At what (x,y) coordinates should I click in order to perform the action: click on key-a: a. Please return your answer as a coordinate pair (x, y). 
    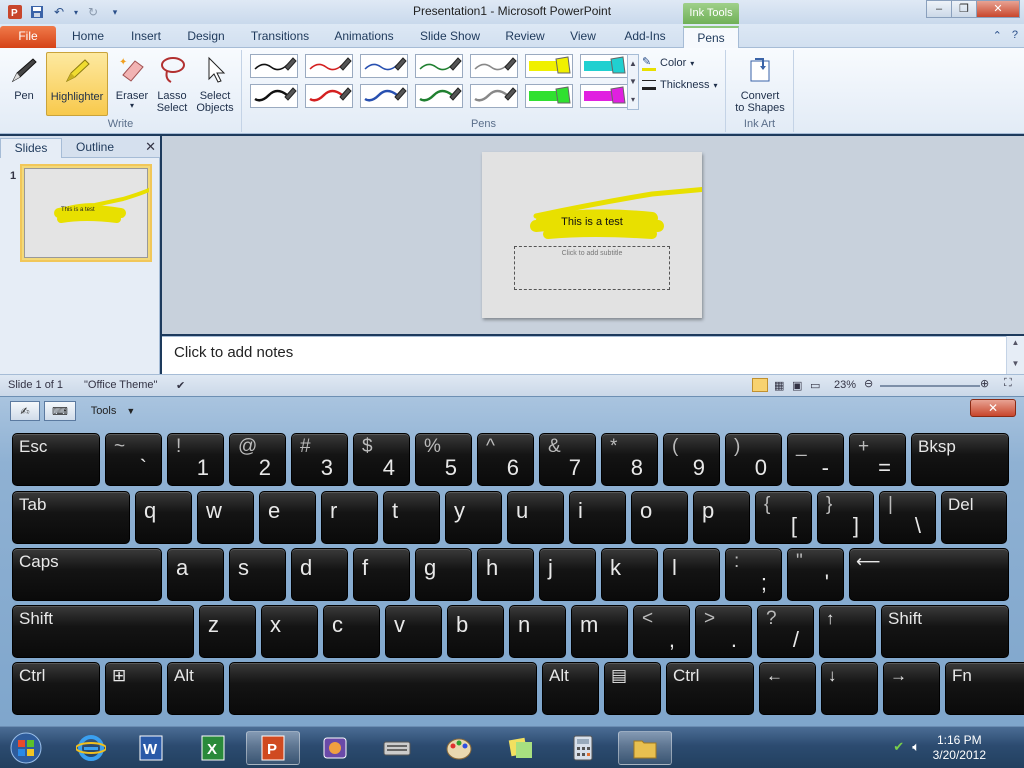
    Looking at the image, I should click on (195, 574).